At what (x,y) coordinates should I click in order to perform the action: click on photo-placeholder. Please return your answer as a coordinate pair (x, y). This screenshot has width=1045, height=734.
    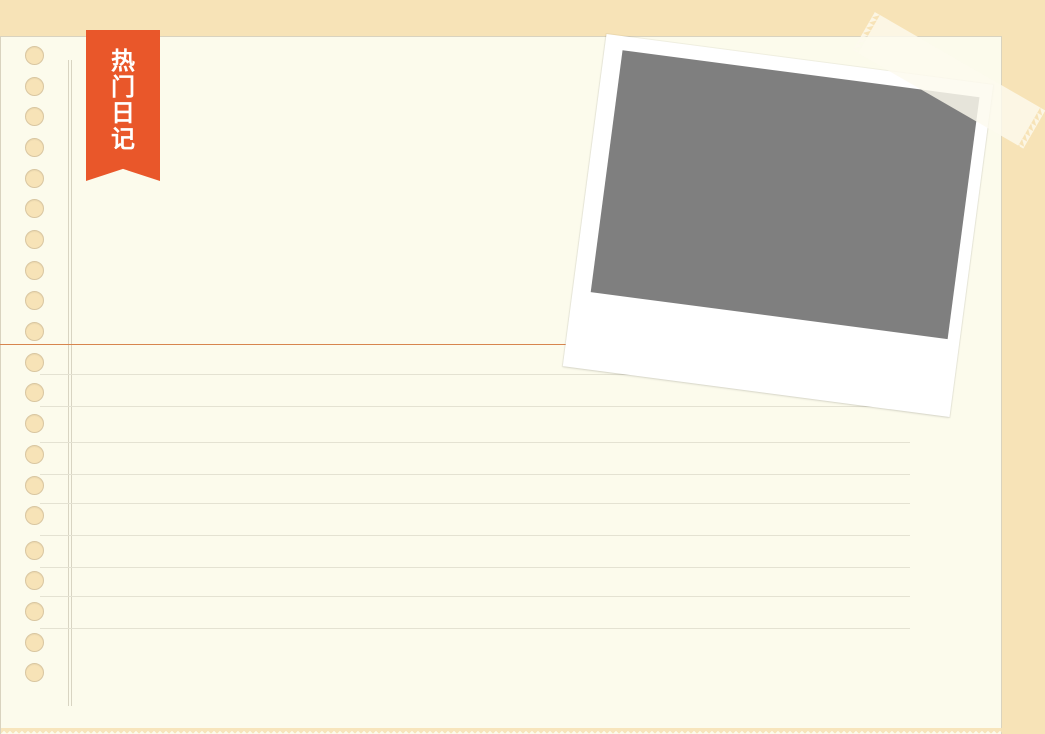
    Looking at the image, I should click on (785, 195).